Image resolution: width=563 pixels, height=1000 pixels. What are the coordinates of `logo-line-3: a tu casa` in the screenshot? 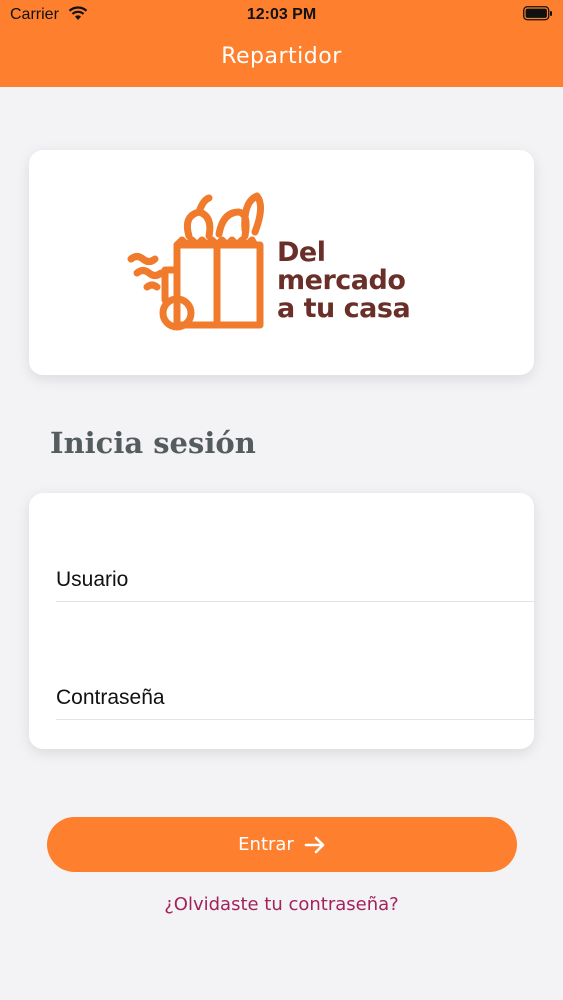 It's located at (344, 308).